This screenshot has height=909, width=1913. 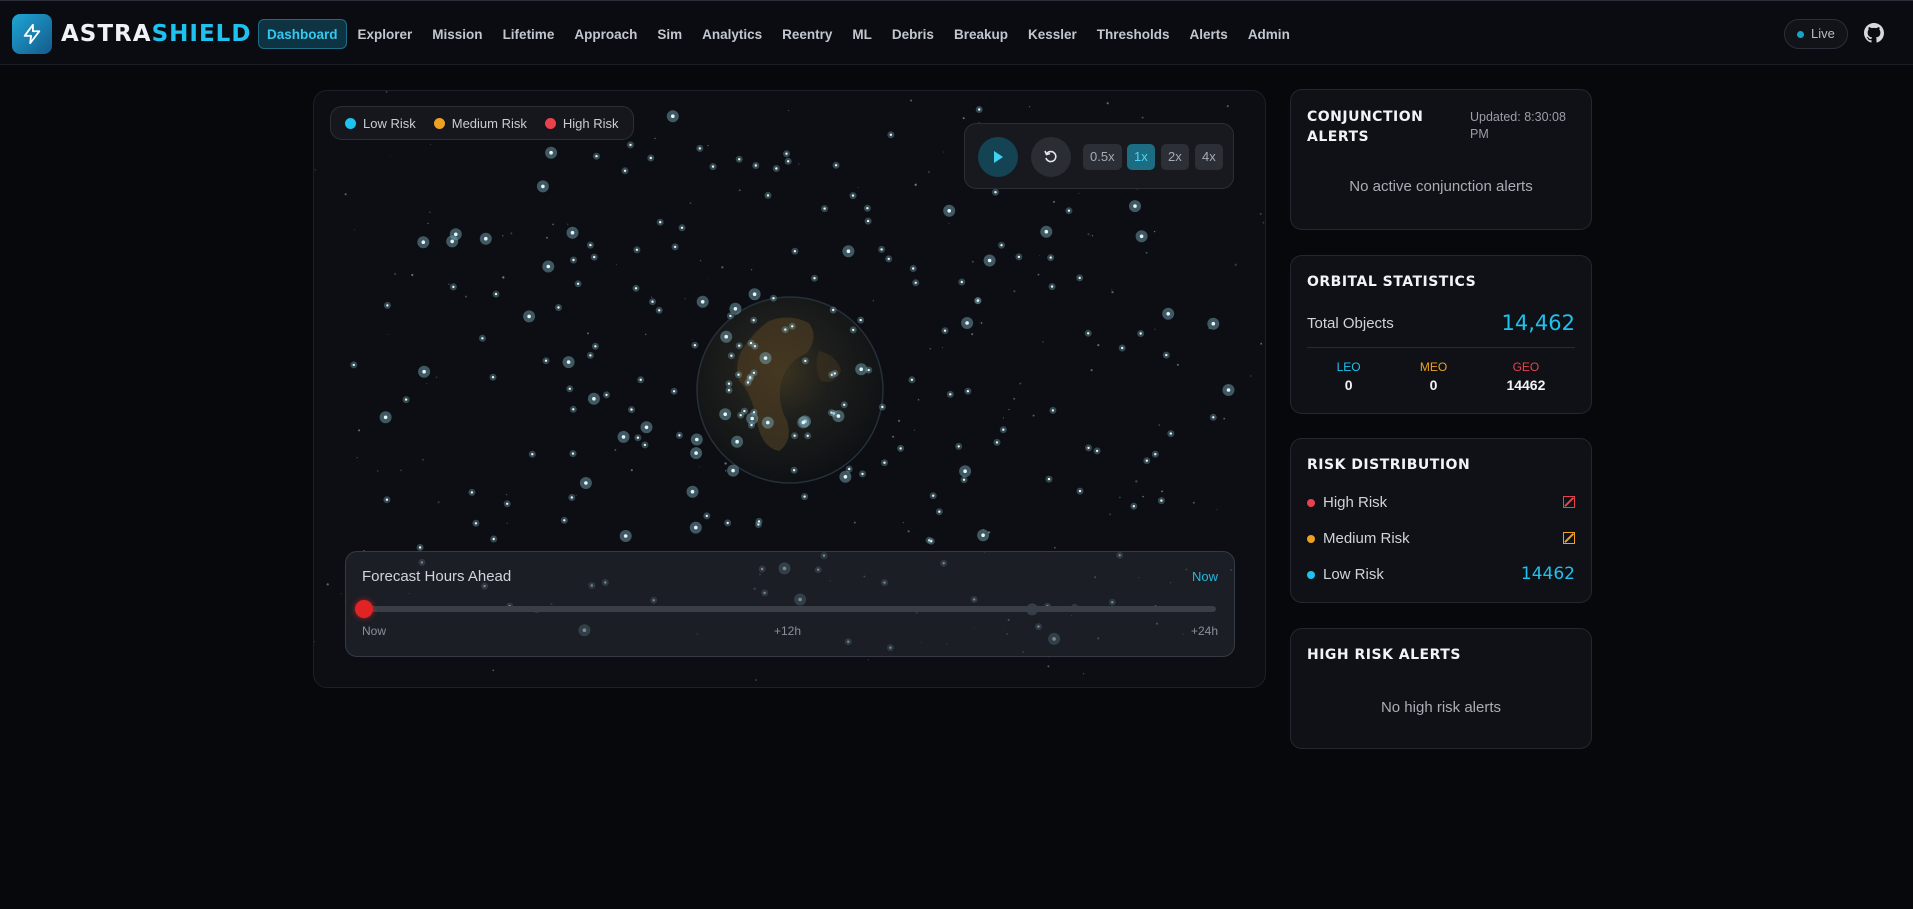 What do you see at coordinates (1051, 157) in the screenshot?
I see `reset-button` at bounding box center [1051, 157].